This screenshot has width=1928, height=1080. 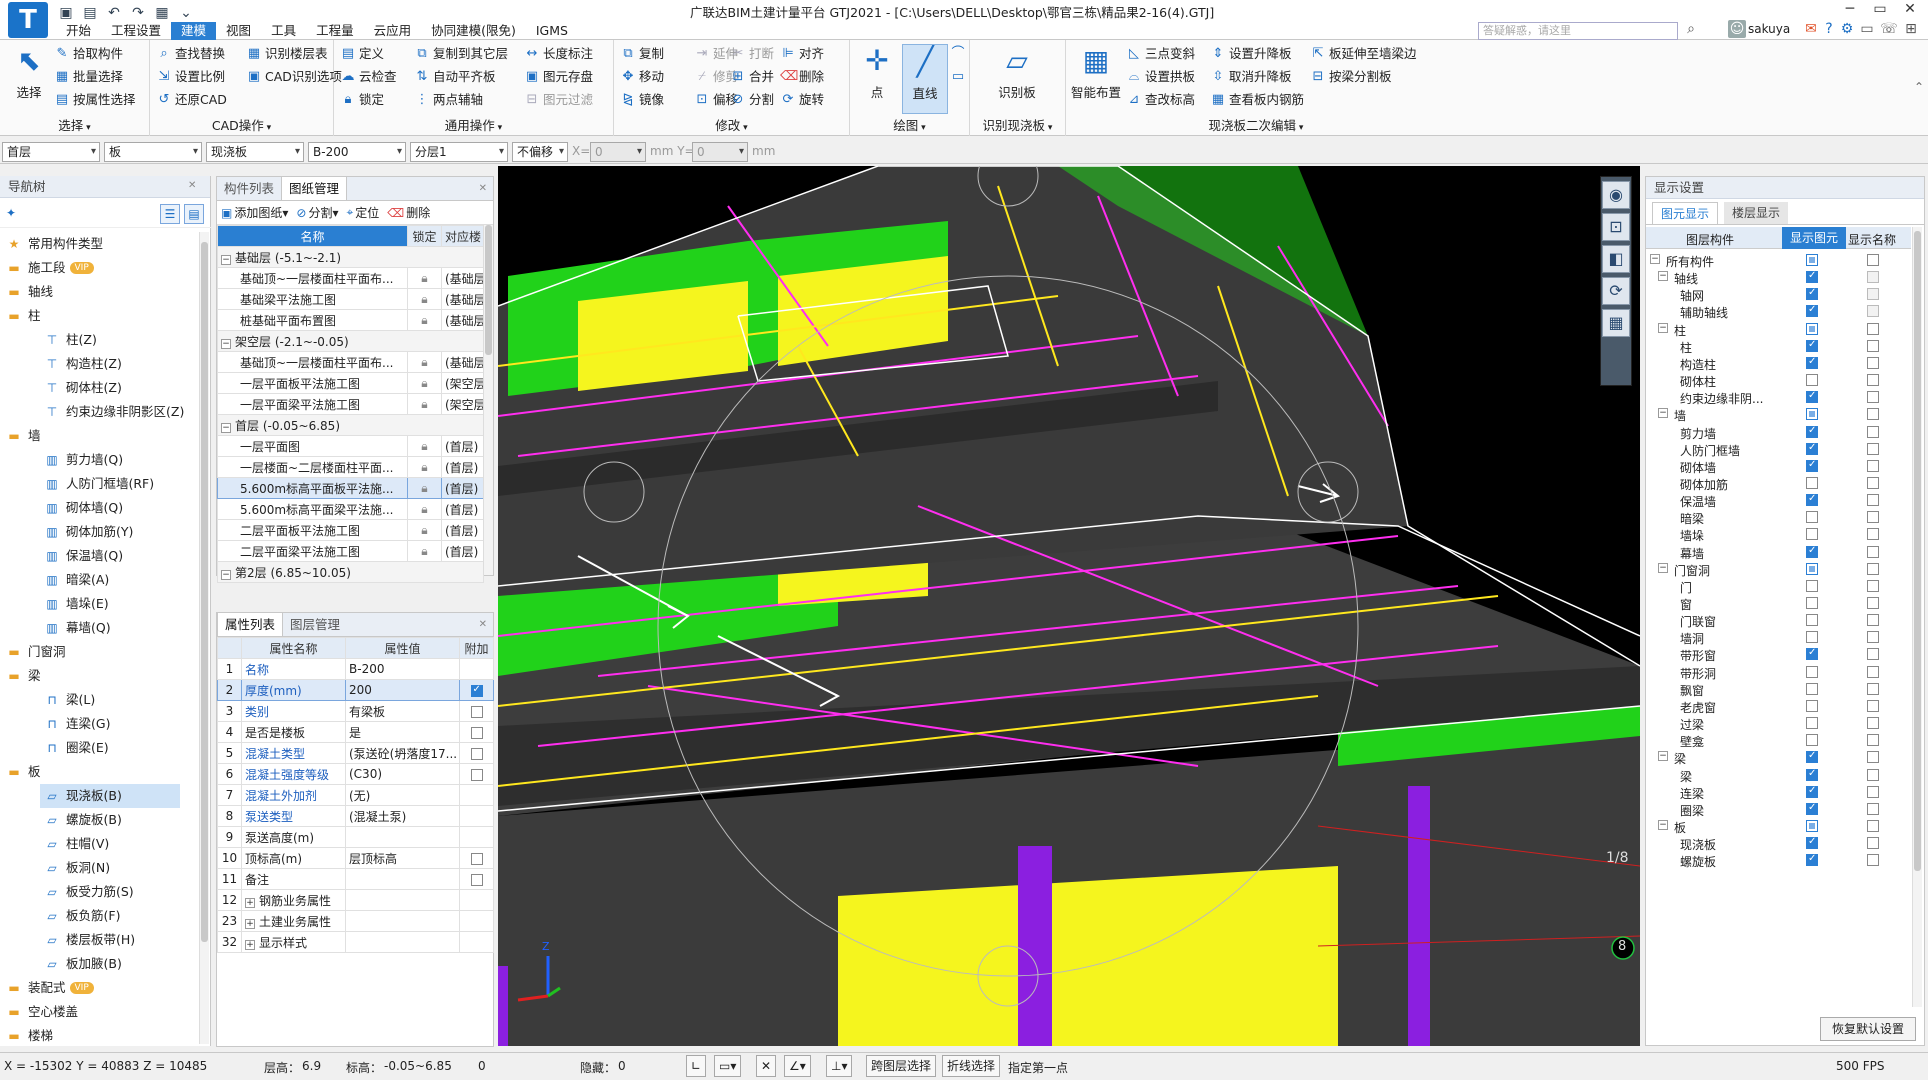 What do you see at coordinates (1256, 124) in the screenshot?
I see `group-title-slab-edit: 现浇板二次编辑` at bounding box center [1256, 124].